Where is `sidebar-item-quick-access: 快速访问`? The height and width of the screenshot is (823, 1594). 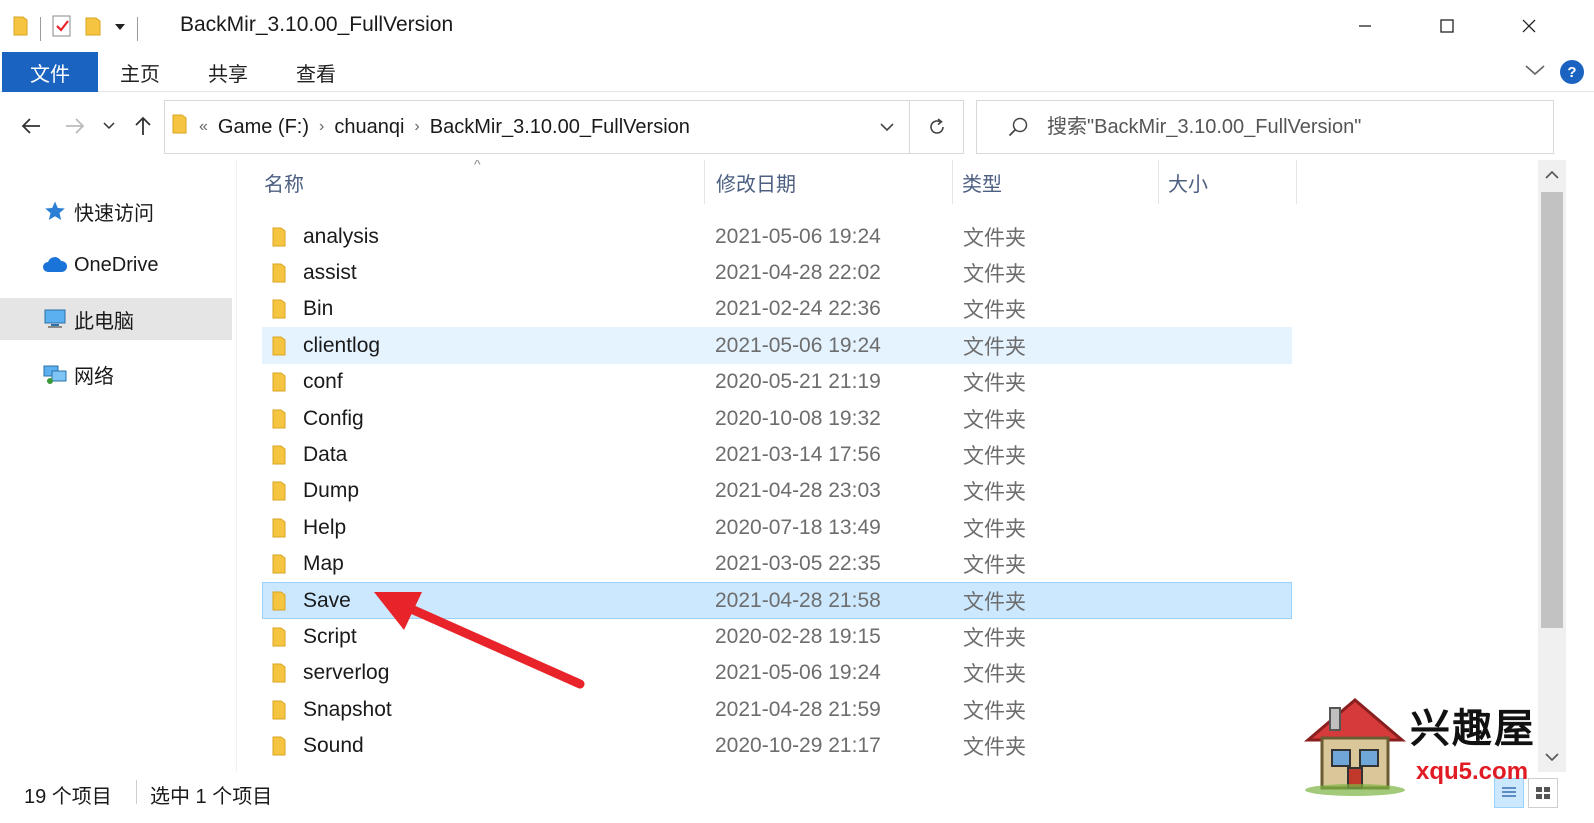 sidebar-item-quick-access: 快速访问 is located at coordinates (116, 211).